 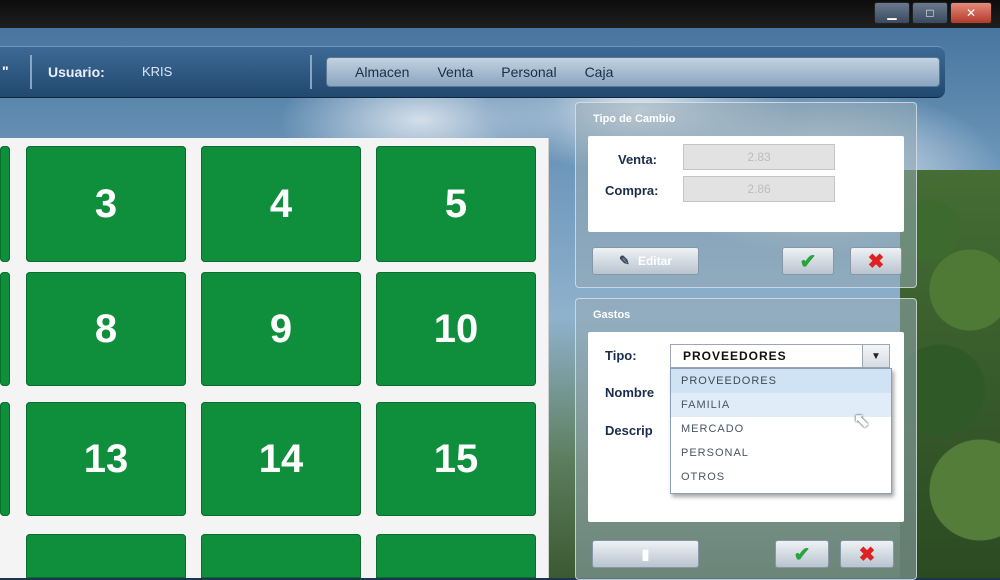 I want to click on minimize-button: ▁, so click(x=892, y=13).